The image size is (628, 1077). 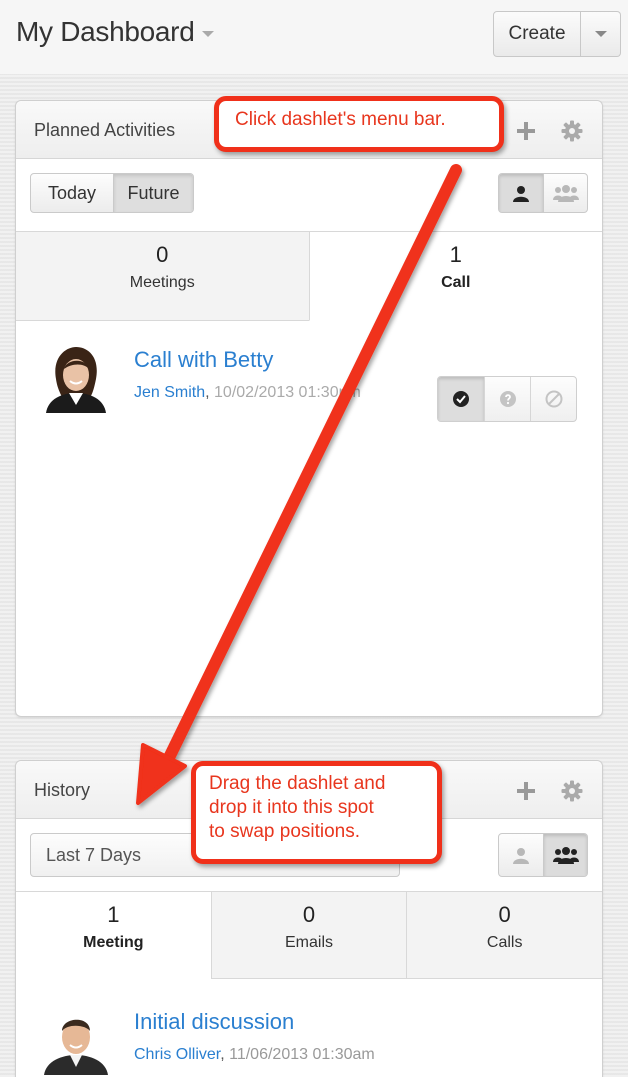 I want to click on record-meta: Chris Olliver, 11/06/2013 01:30am, so click(x=254, y=1054).